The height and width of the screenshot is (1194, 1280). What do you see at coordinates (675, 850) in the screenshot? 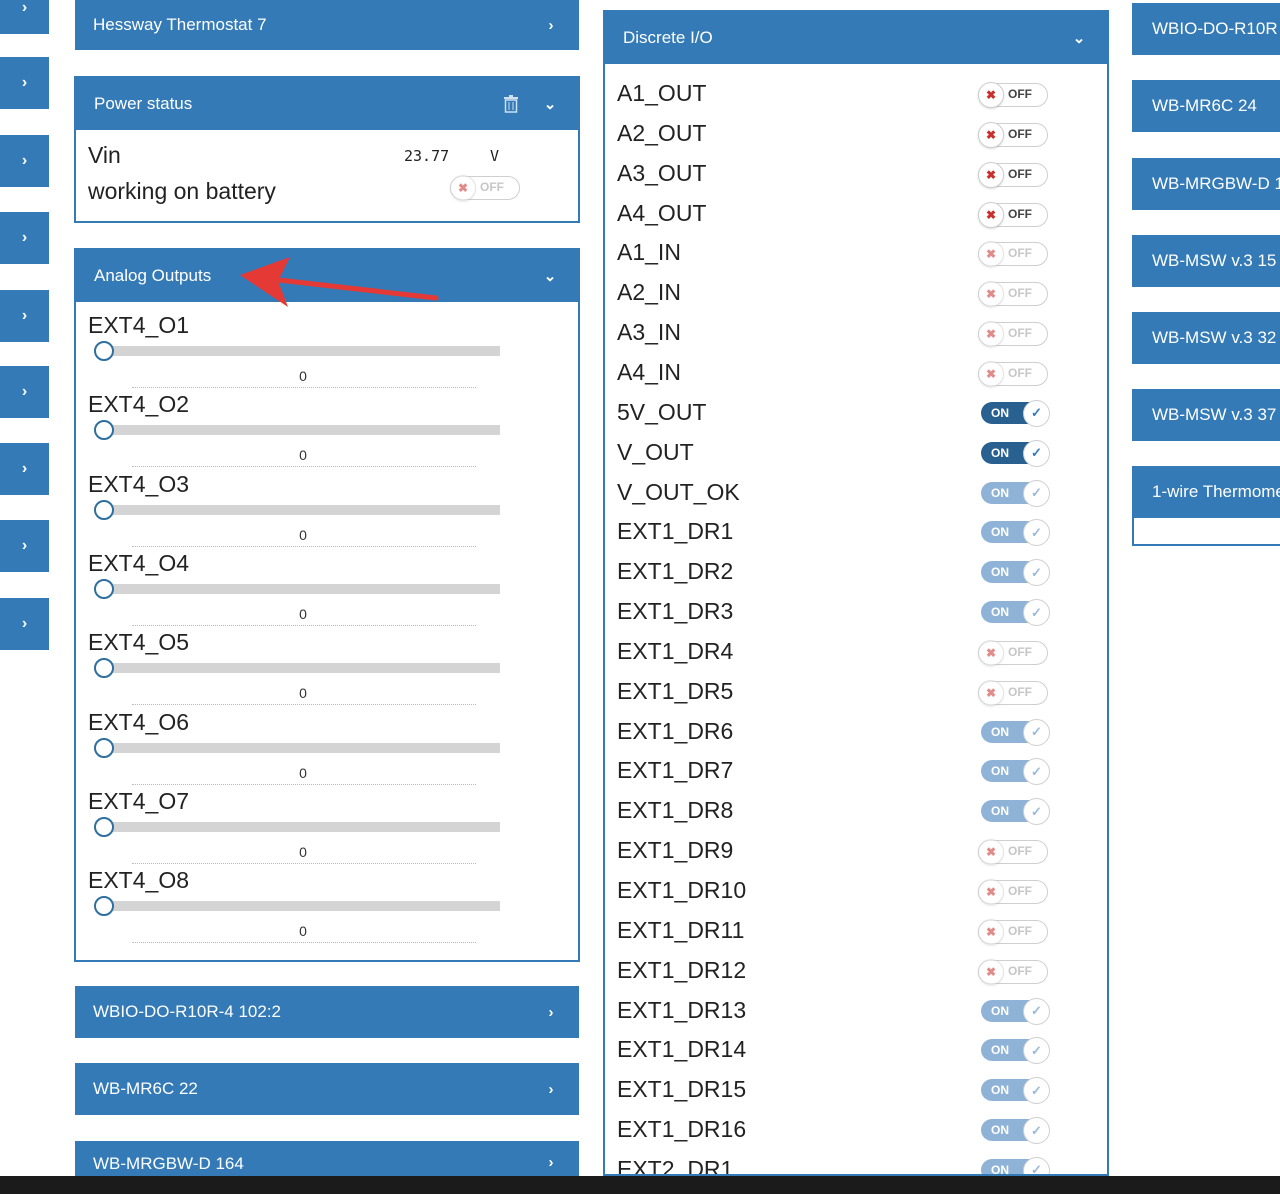
I see `io-label: EXT1_DR9` at bounding box center [675, 850].